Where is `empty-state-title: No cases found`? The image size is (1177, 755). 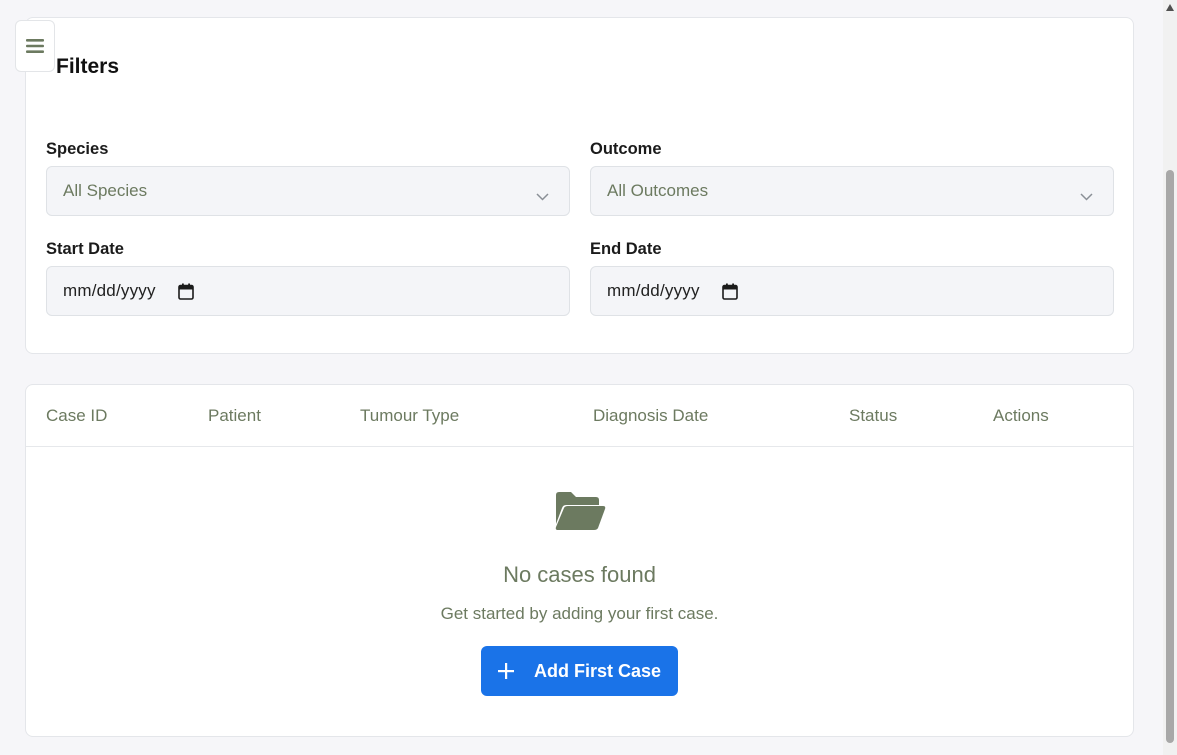 empty-state-title: No cases found is located at coordinates (579, 574).